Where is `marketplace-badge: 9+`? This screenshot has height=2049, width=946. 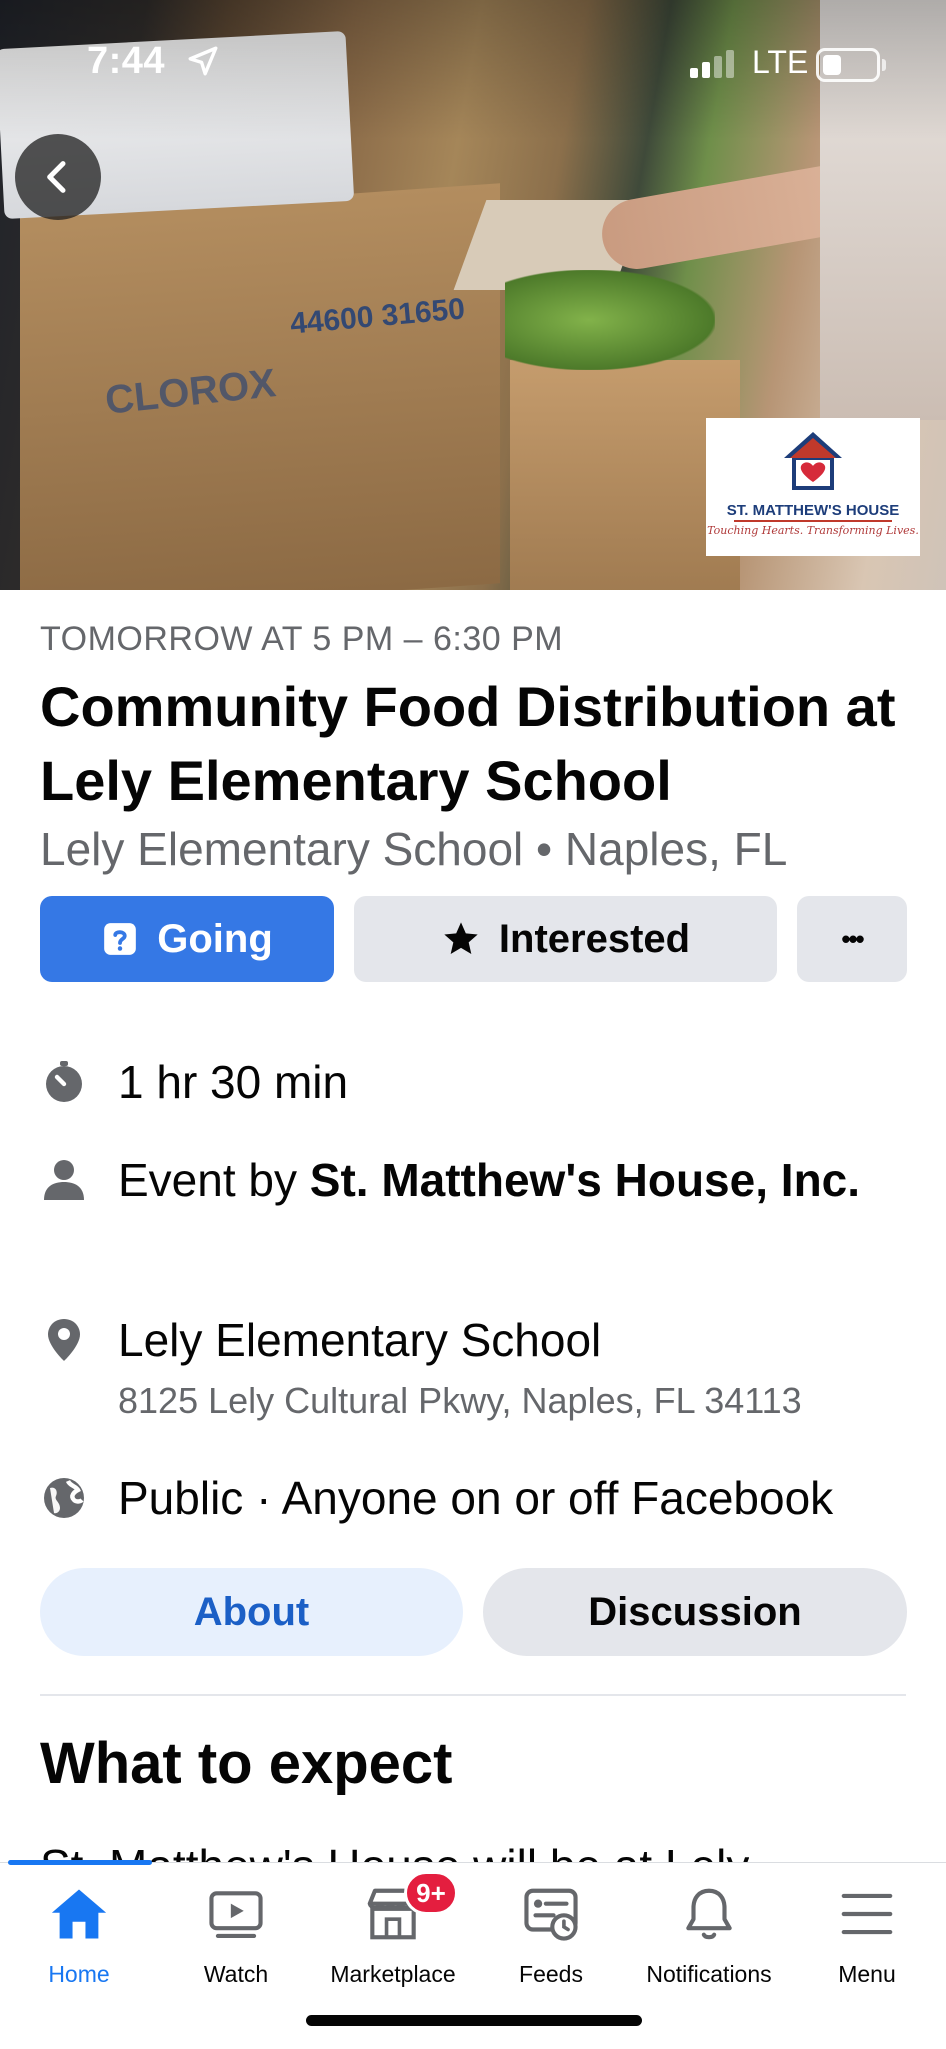
marketplace-badge: 9+ is located at coordinates (431, 1893).